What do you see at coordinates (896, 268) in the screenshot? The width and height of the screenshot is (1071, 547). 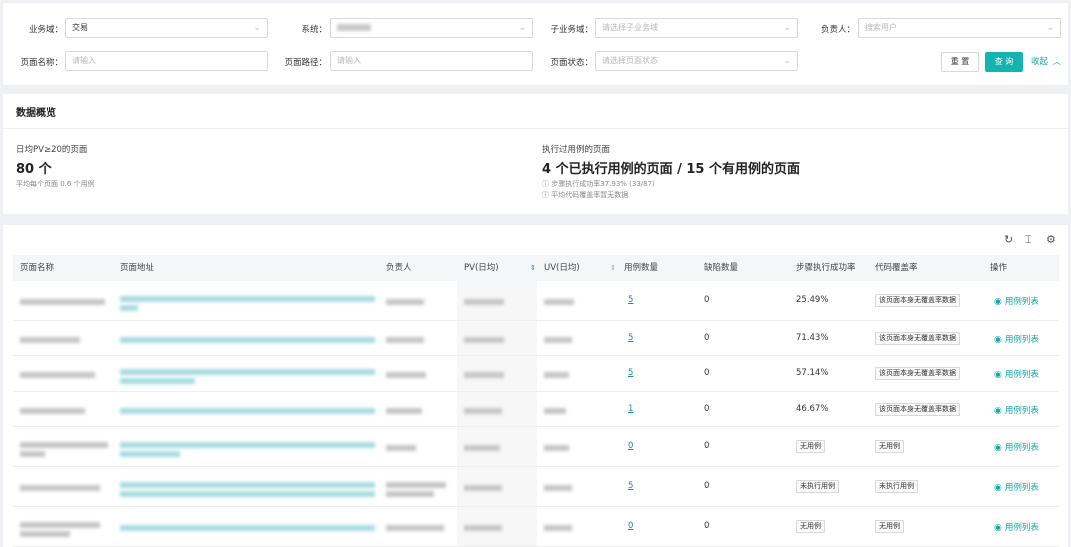 I see `col-code-coverage: 代码覆盖率` at bounding box center [896, 268].